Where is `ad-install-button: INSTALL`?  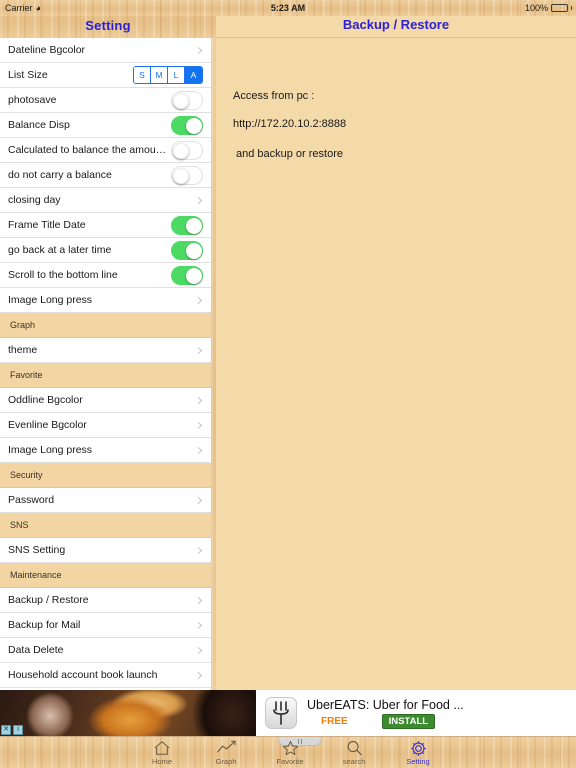
ad-install-button: INSTALL is located at coordinates (408, 721).